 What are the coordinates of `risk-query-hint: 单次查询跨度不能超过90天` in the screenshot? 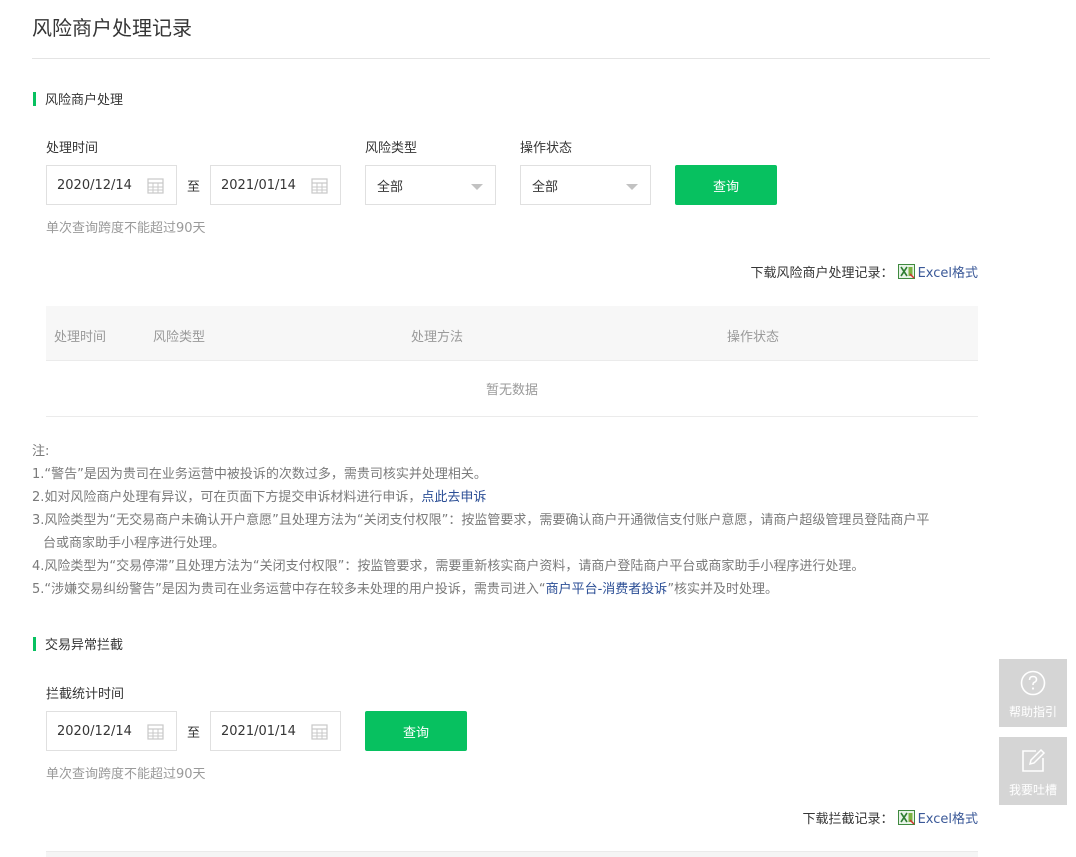 It's located at (126, 228).